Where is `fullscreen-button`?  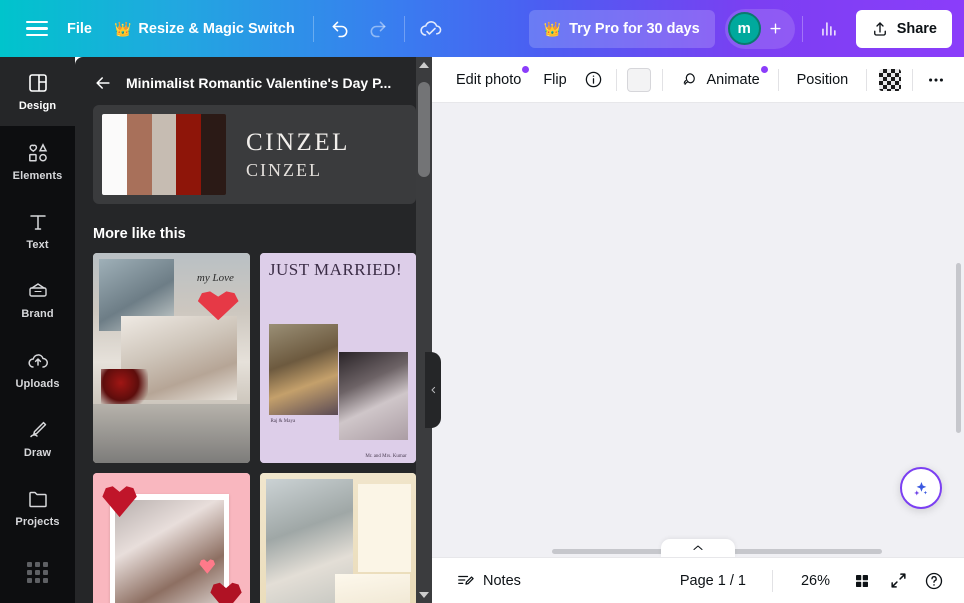
fullscreen-button is located at coordinates (898, 581).